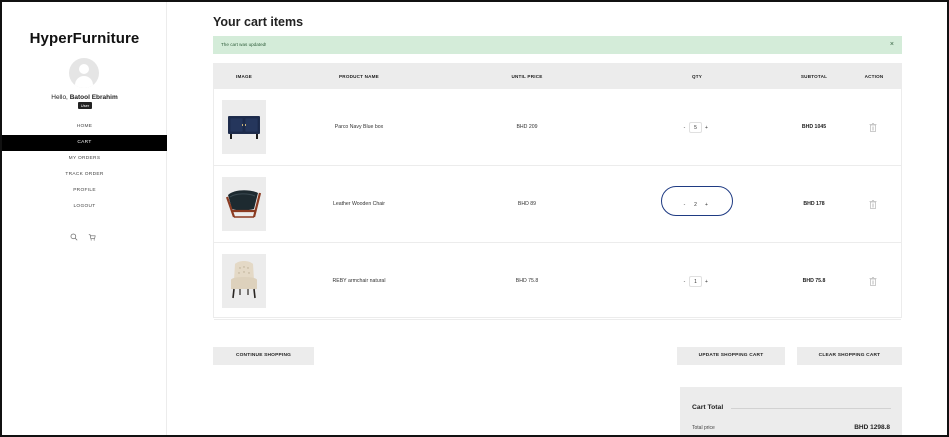 This screenshot has width=949, height=437. I want to click on user-name: Batool Ebrahim, so click(93, 97).